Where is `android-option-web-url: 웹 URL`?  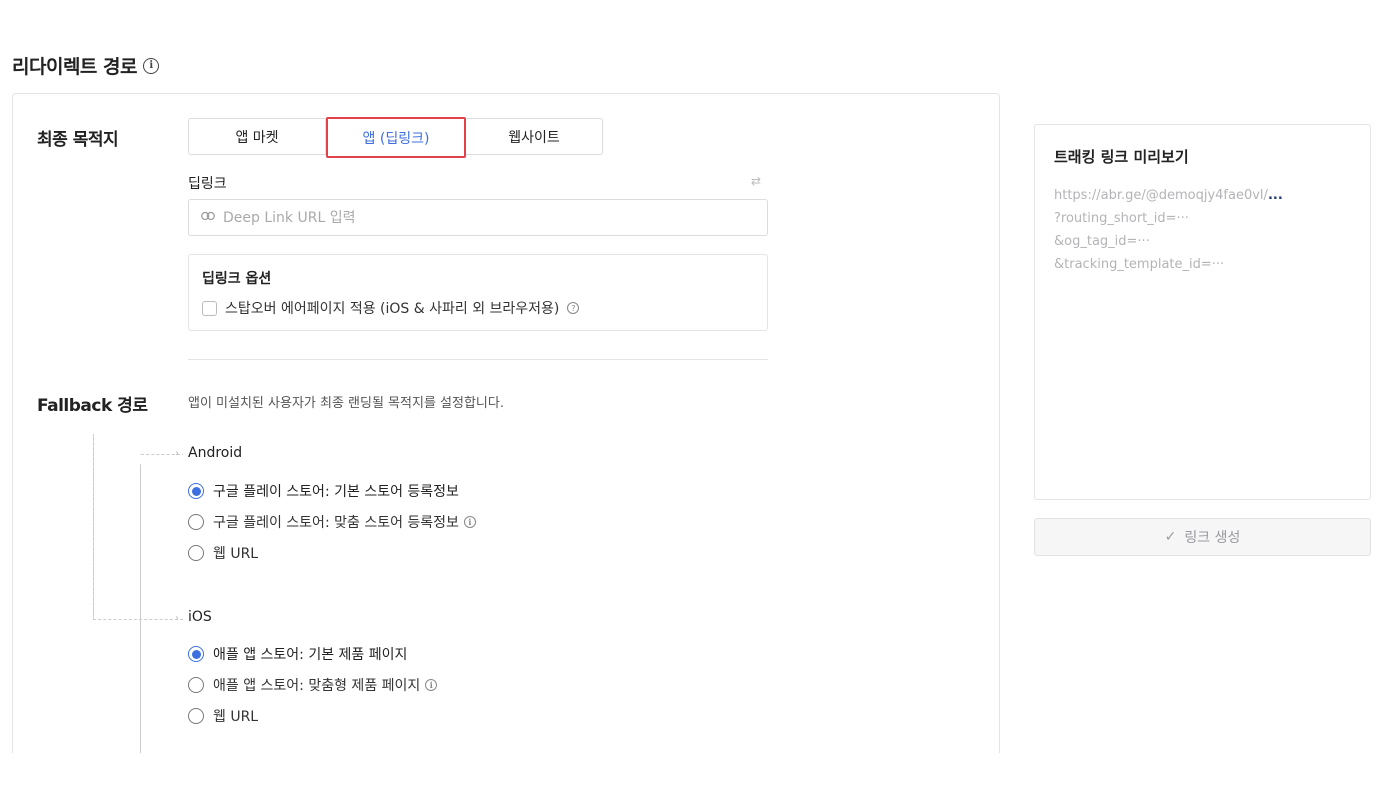 android-option-web-url: 웹 URL is located at coordinates (223, 553).